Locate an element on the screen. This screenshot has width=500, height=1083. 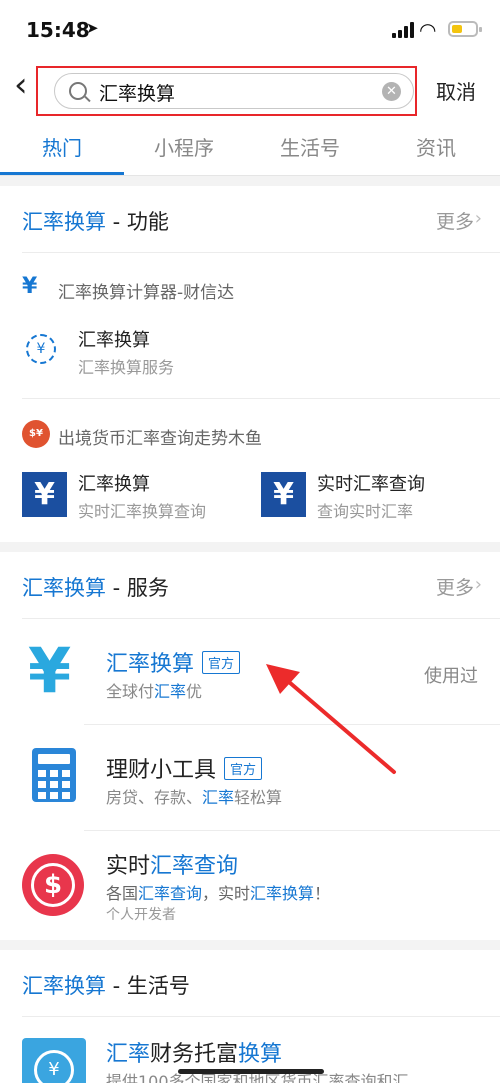
function-item-subtitle: 汇率换算服务 is located at coordinates (126, 367).